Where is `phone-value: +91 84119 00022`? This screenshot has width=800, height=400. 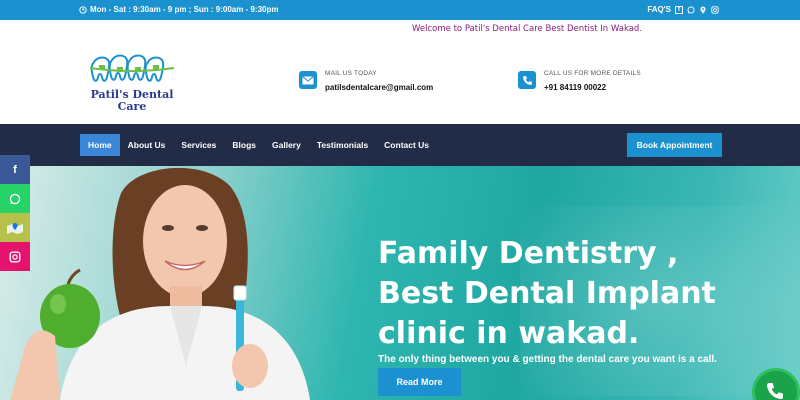 phone-value: +91 84119 00022 is located at coordinates (592, 87).